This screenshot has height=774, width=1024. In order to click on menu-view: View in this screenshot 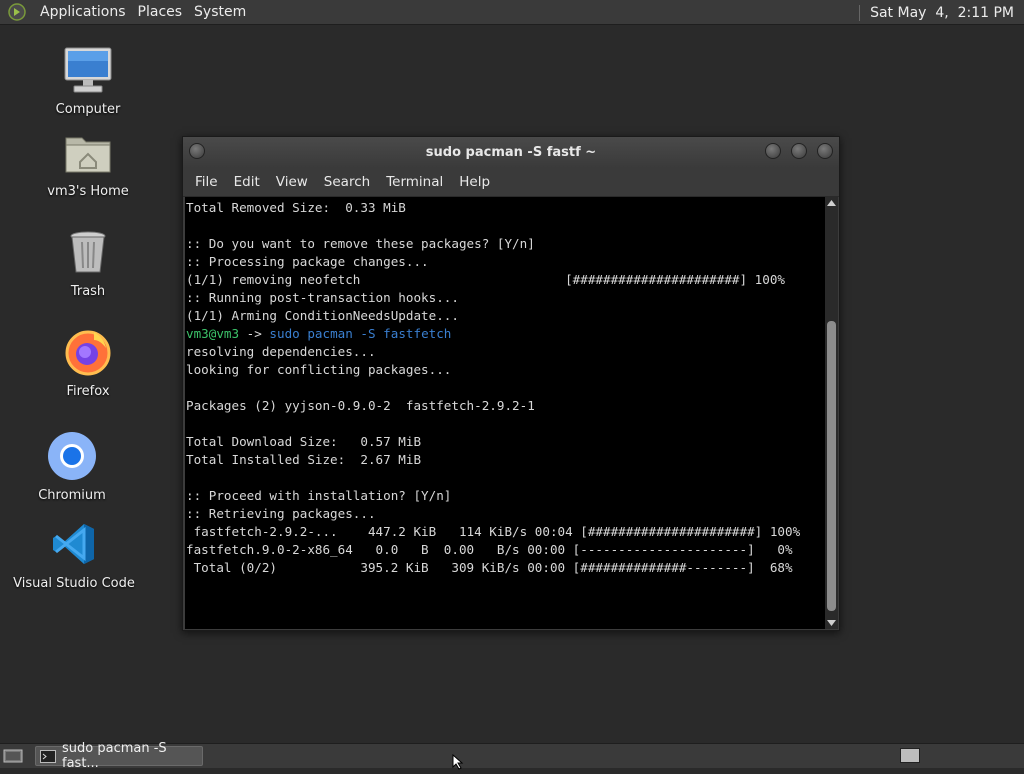, I will do `click(292, 182)`.